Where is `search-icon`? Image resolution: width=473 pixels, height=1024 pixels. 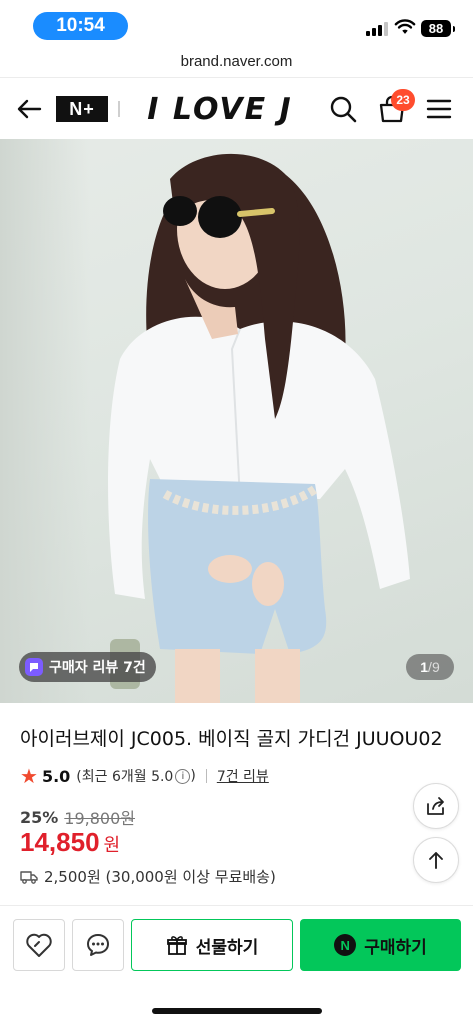 search-icon is located at coordinates (343, 109).